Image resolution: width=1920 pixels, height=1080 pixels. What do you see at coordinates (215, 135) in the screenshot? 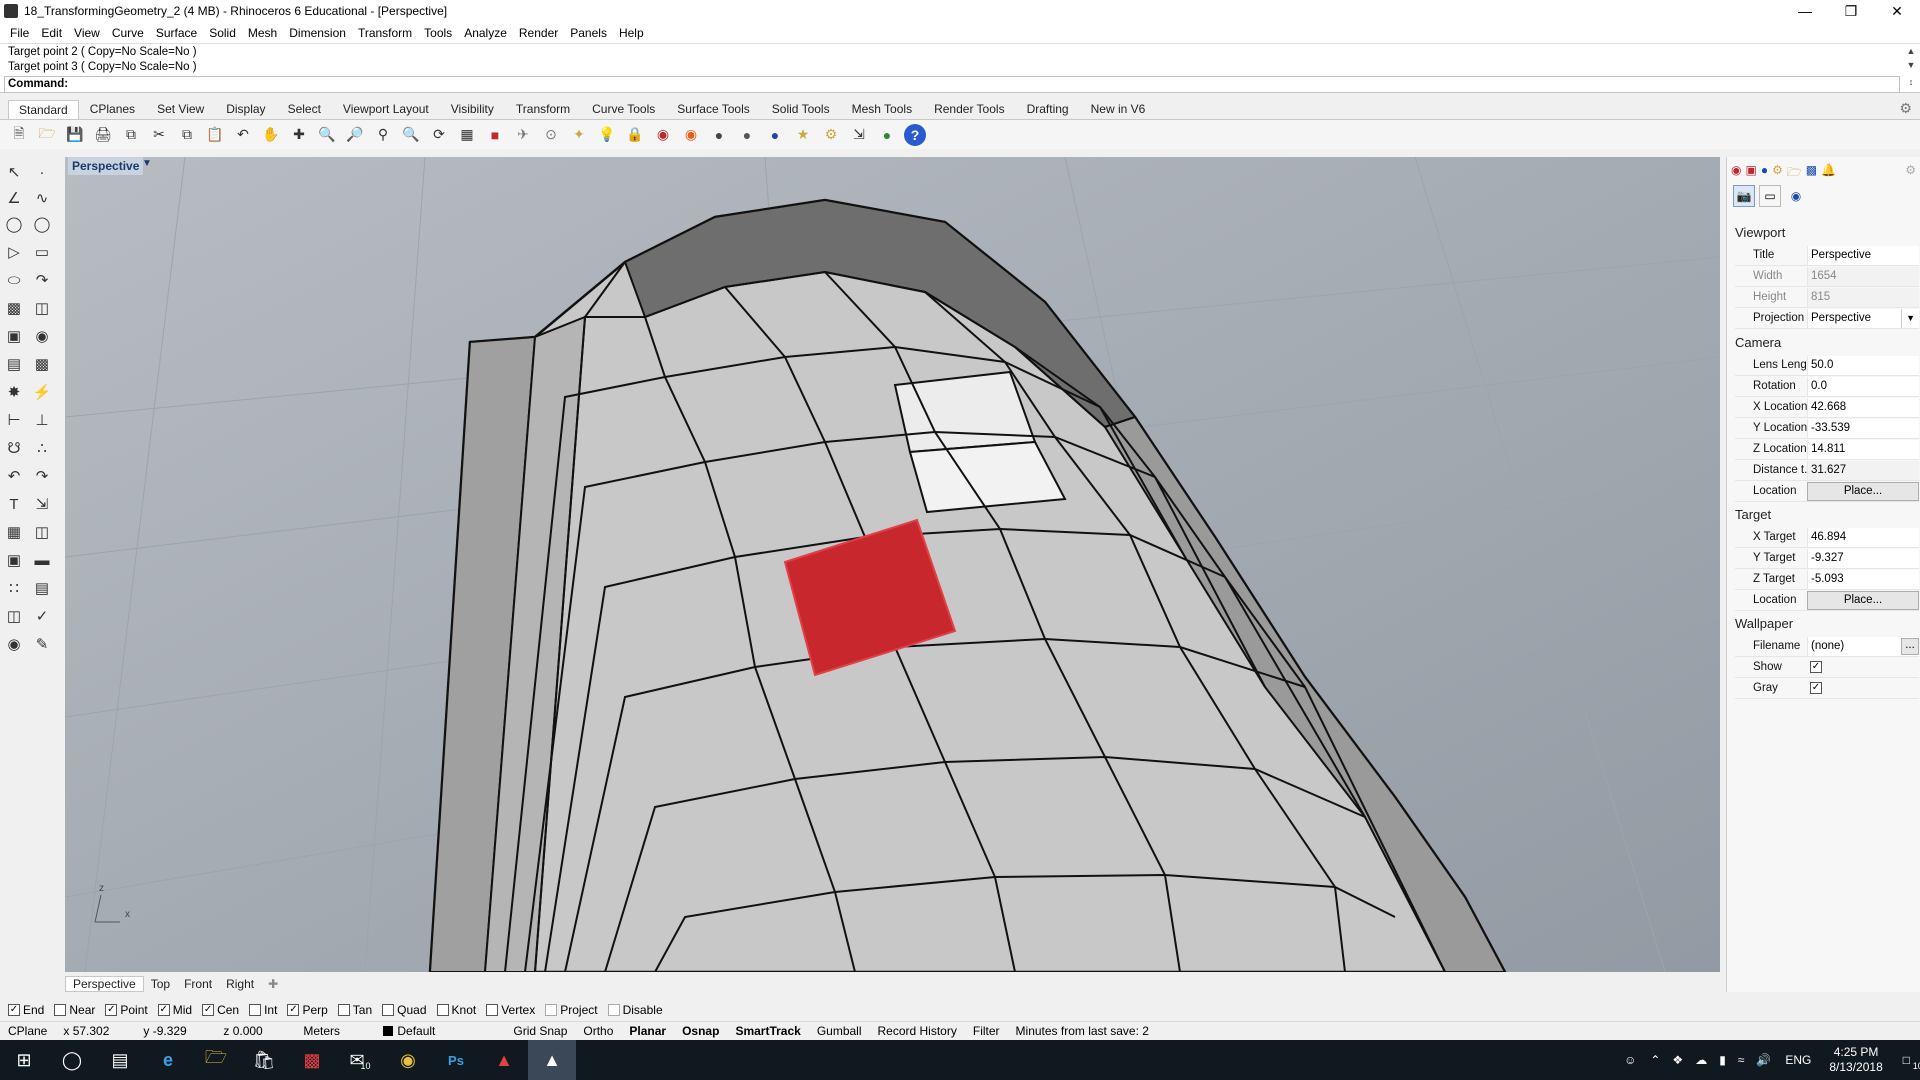
I see `paste-icon: 📋` at bounding box center [215, 135].